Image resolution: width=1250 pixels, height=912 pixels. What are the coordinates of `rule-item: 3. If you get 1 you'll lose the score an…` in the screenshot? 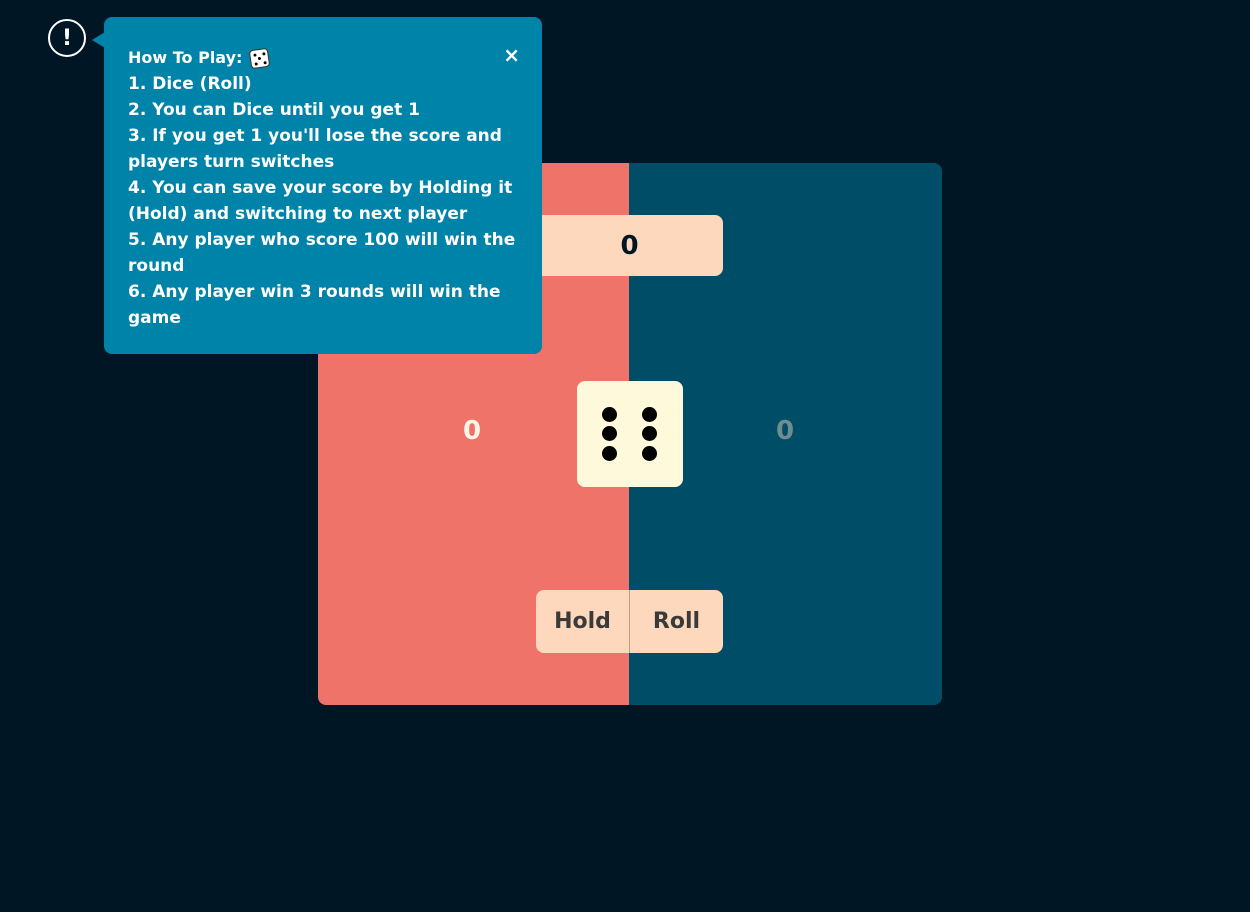 It's located at (315, 149).